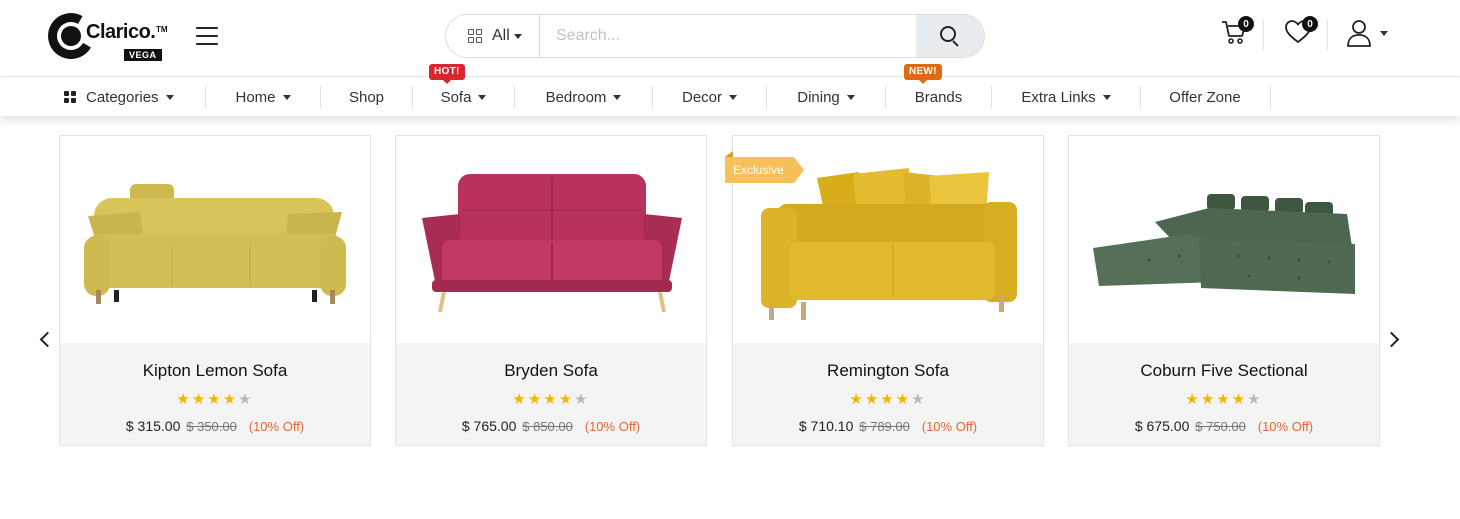 The width and height of the screenshot is (1460, 519). Describe the element at coordinates (70, 97) in the screenshot. I see `categories-grid-icon` at that location.